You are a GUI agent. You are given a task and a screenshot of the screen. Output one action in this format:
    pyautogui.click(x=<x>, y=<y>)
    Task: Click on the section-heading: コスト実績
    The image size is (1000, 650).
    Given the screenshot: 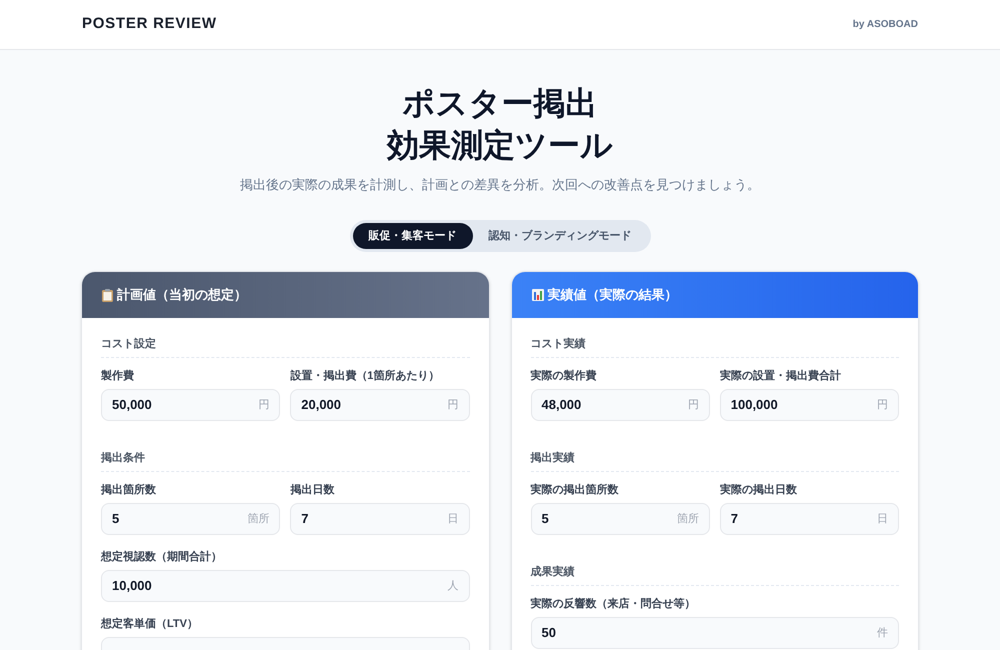 What is the action you would take?
    pyautogui.click(x=558, y=344)
    